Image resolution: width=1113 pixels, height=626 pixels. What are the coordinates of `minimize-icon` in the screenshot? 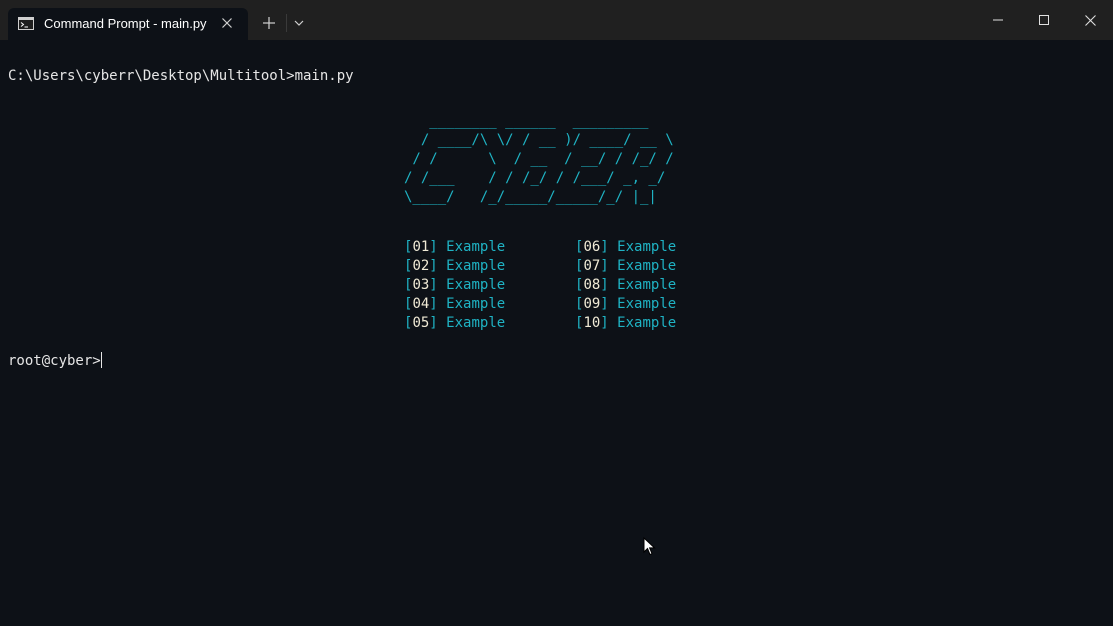 It's located at (998, 20).